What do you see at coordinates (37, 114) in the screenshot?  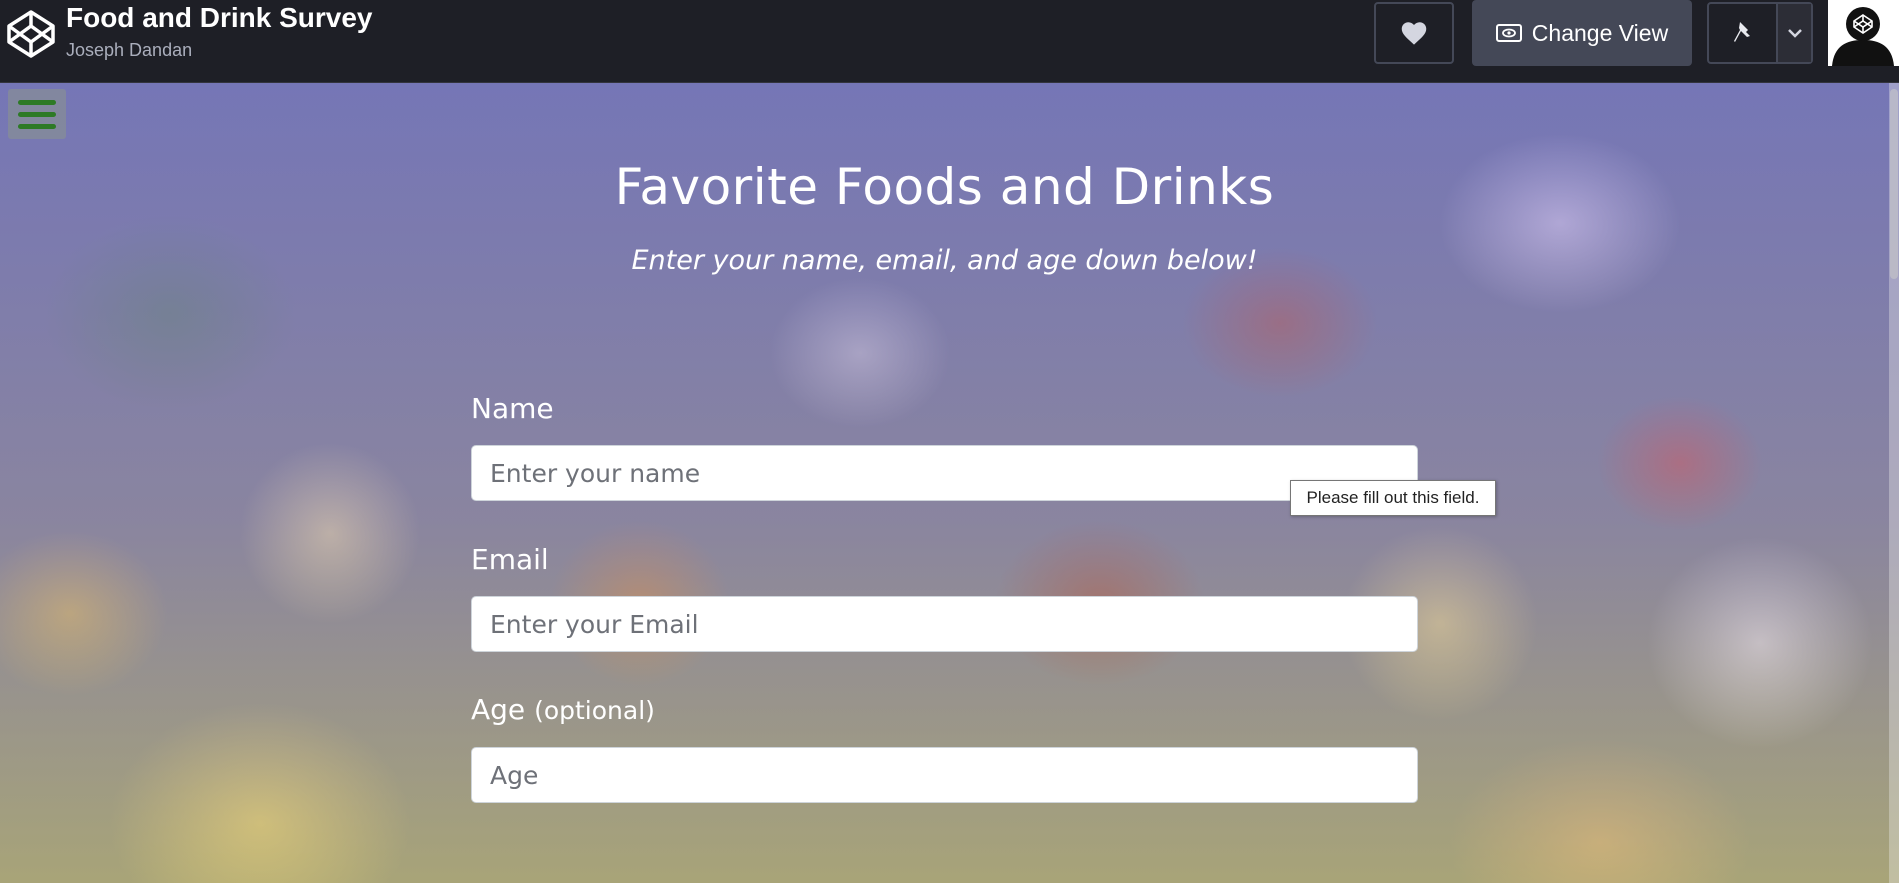 I see `hamburger-menu-icon` at bounding box center [37, 114].